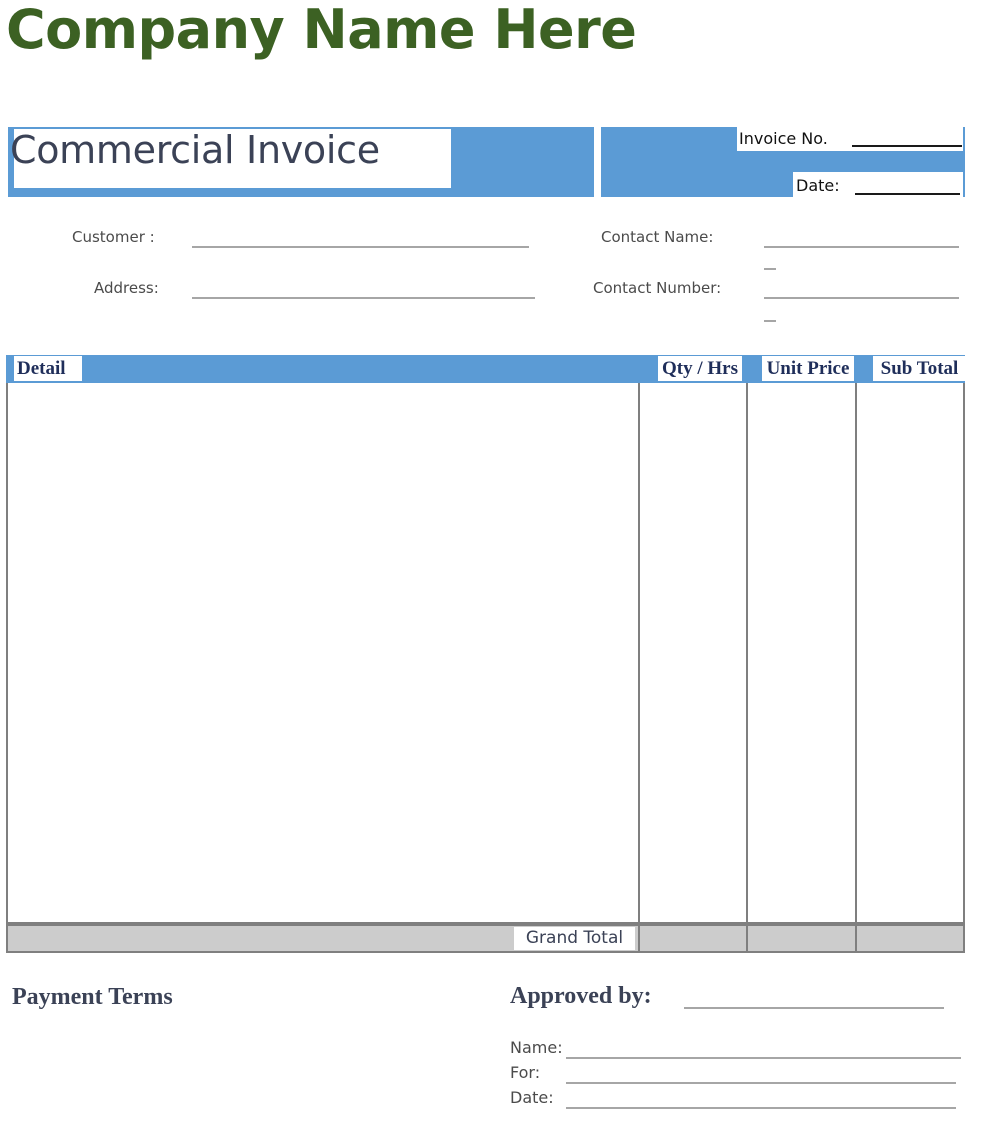  Describe the element at coordinates (657, 237) in the screenshot. I see `contact-name-label: Contact Name:` at that location.